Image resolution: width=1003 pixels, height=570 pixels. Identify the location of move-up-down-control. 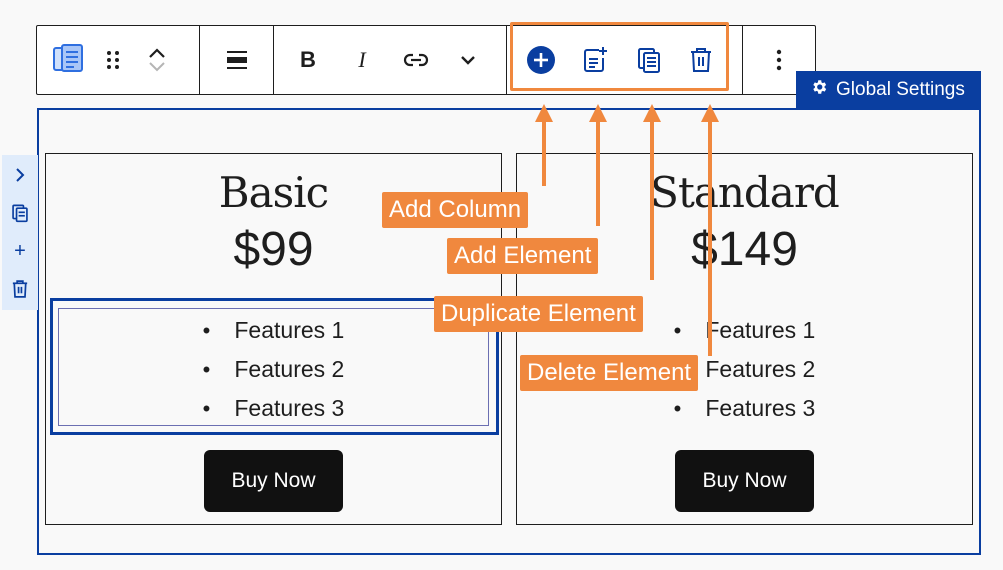
(157, 60).